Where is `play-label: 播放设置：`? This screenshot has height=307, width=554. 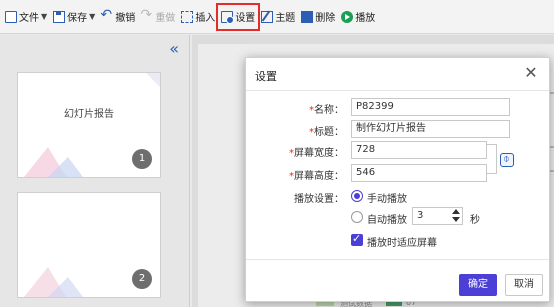 play-label: 播放设置： is located at coordinates (319, 199).